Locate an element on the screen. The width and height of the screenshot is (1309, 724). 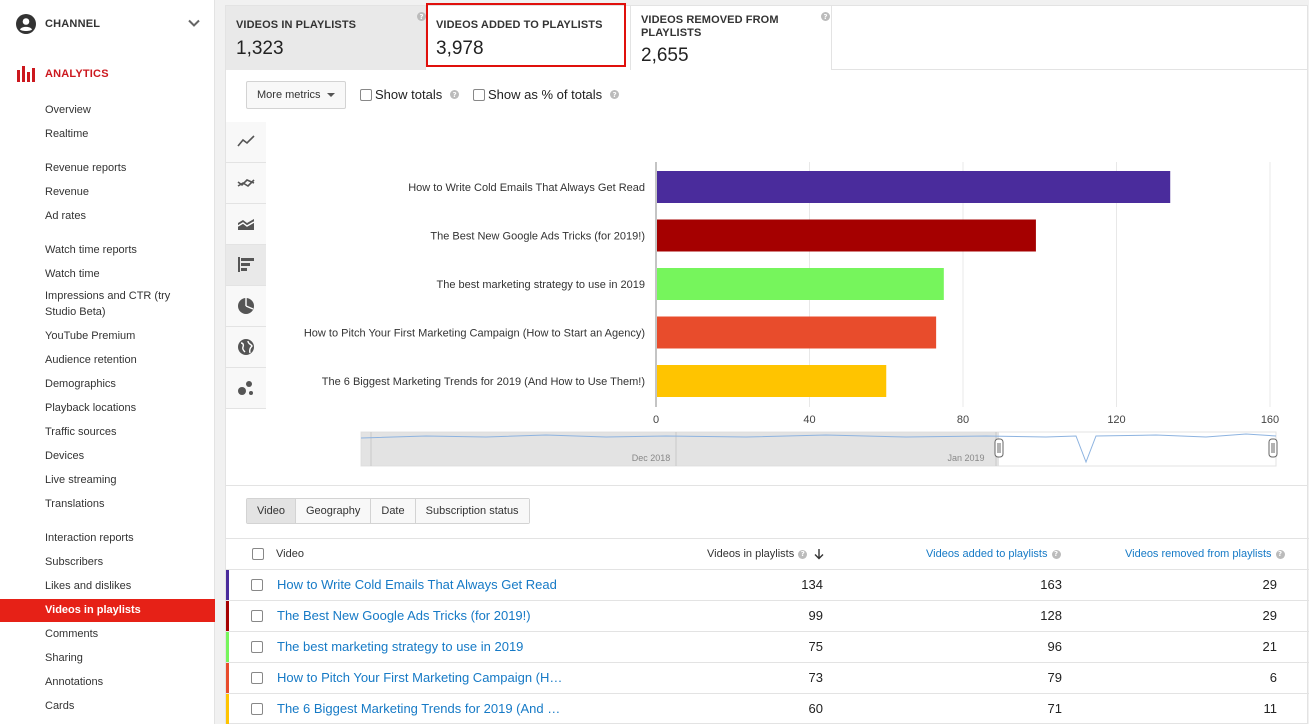
metric-videos-removed: VIDEOS REMOVED FROM PLAYLISTS 2,655 ? is located at coordinates (731, 38).